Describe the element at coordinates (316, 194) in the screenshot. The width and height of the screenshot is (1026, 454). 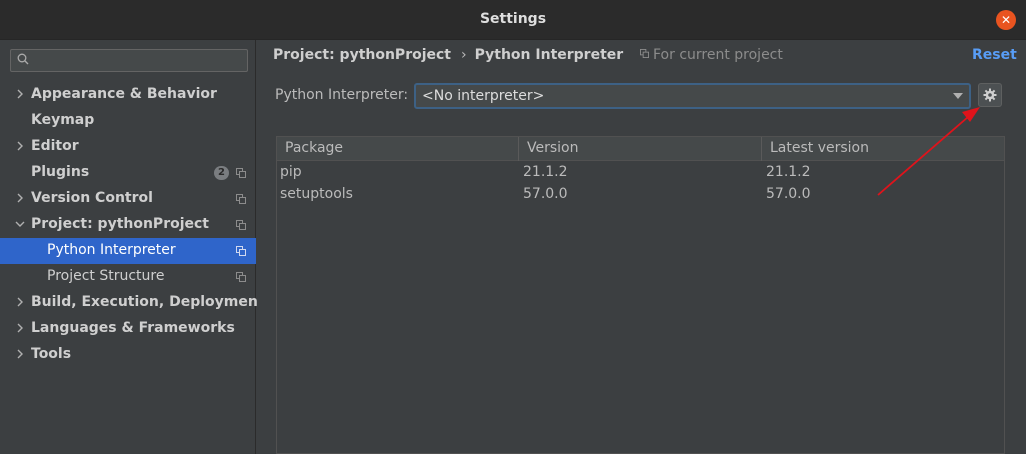
I see `package-name: setuptools` at that location.